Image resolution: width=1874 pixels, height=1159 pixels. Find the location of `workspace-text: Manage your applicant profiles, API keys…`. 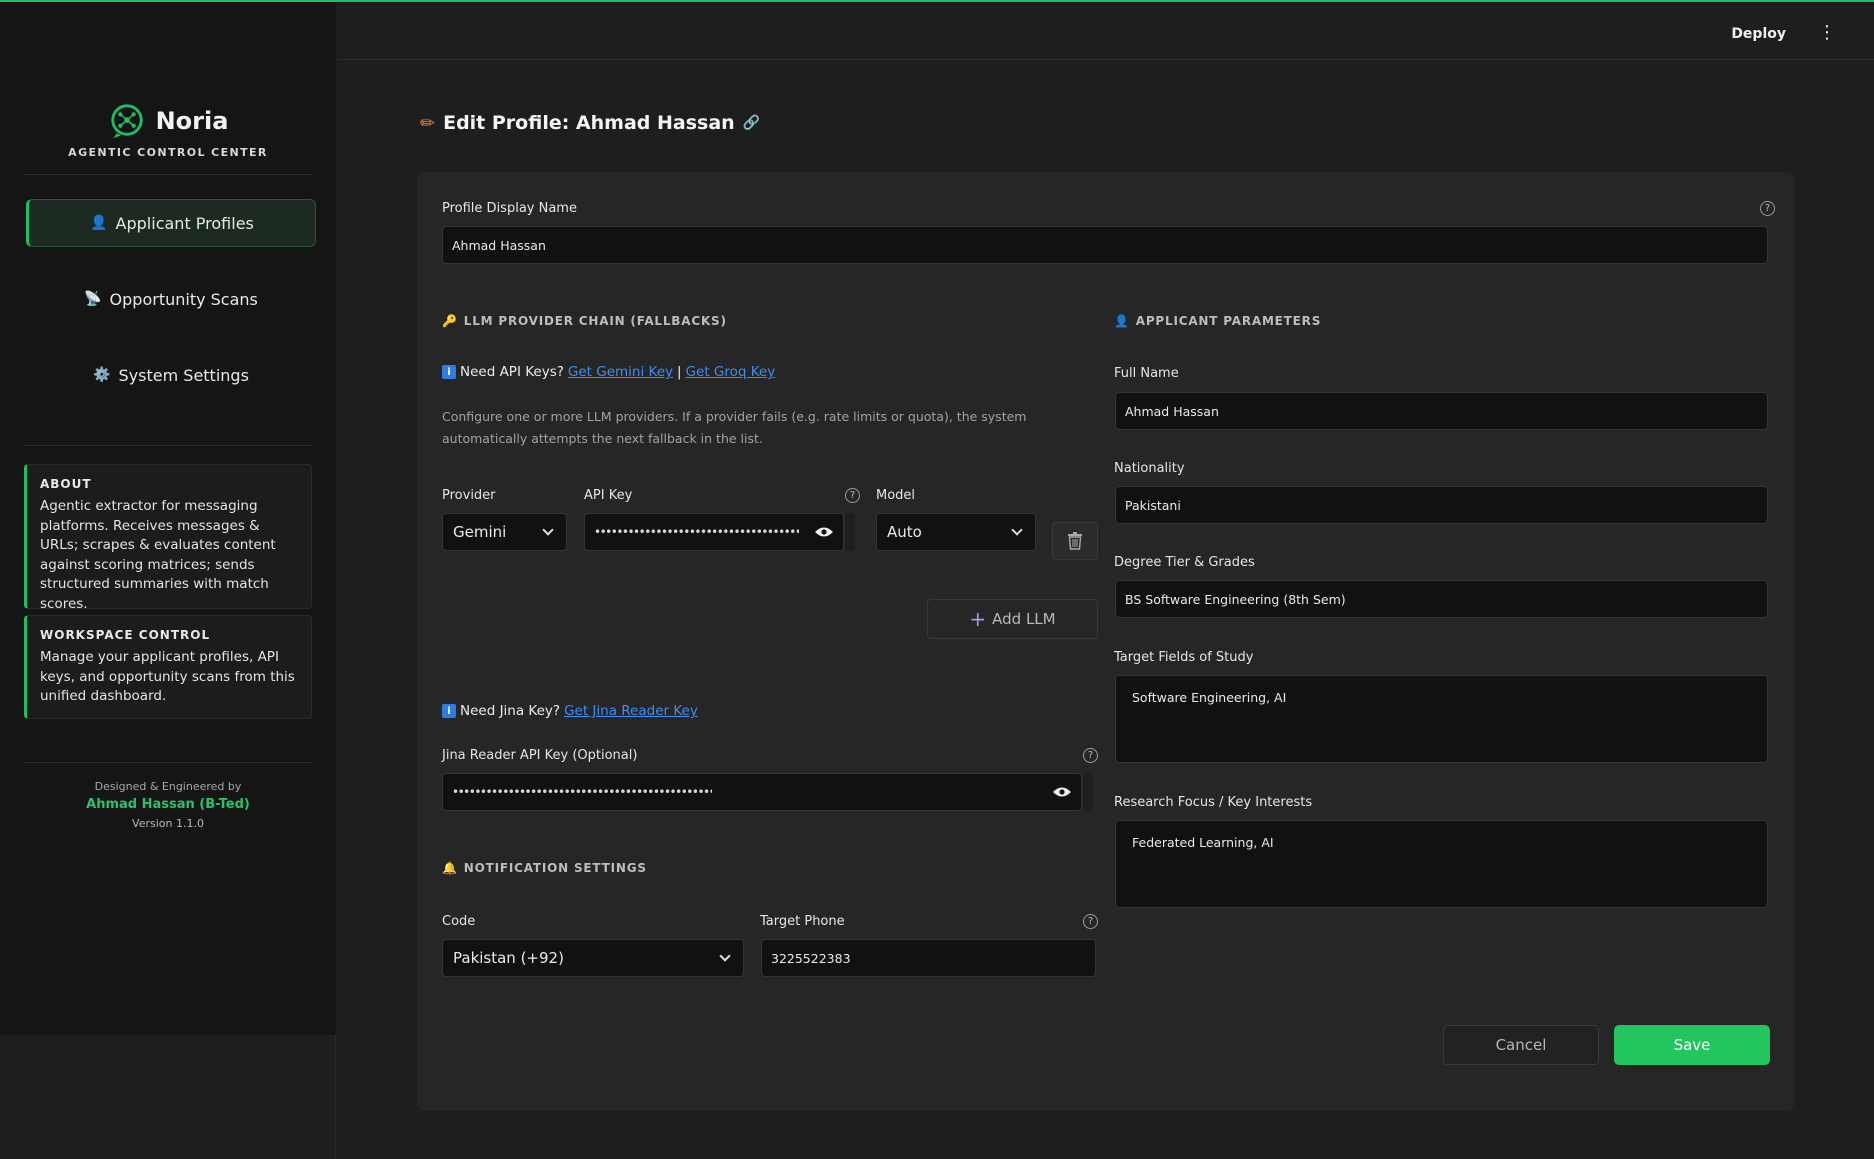

workspace-text: Manage your applicant profiles, API keys… is located at coordinates (167, 676).